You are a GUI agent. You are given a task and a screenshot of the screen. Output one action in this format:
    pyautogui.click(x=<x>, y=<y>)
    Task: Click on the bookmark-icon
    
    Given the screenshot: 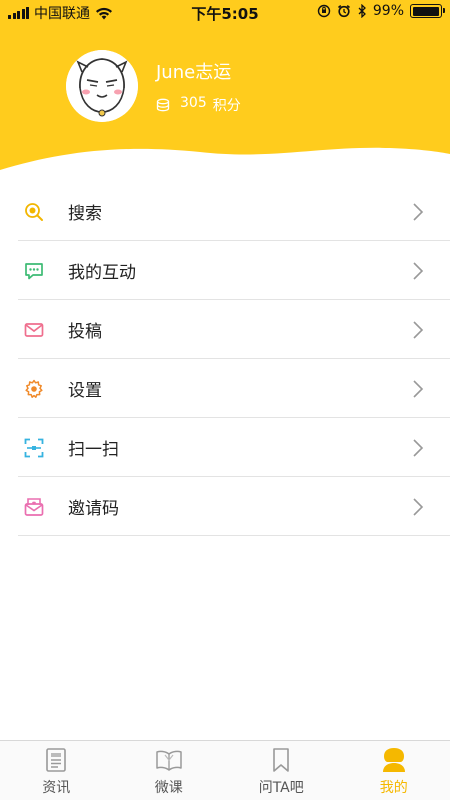 What is the action you would take?
    pyautogui.click(x=281, y=760)
    